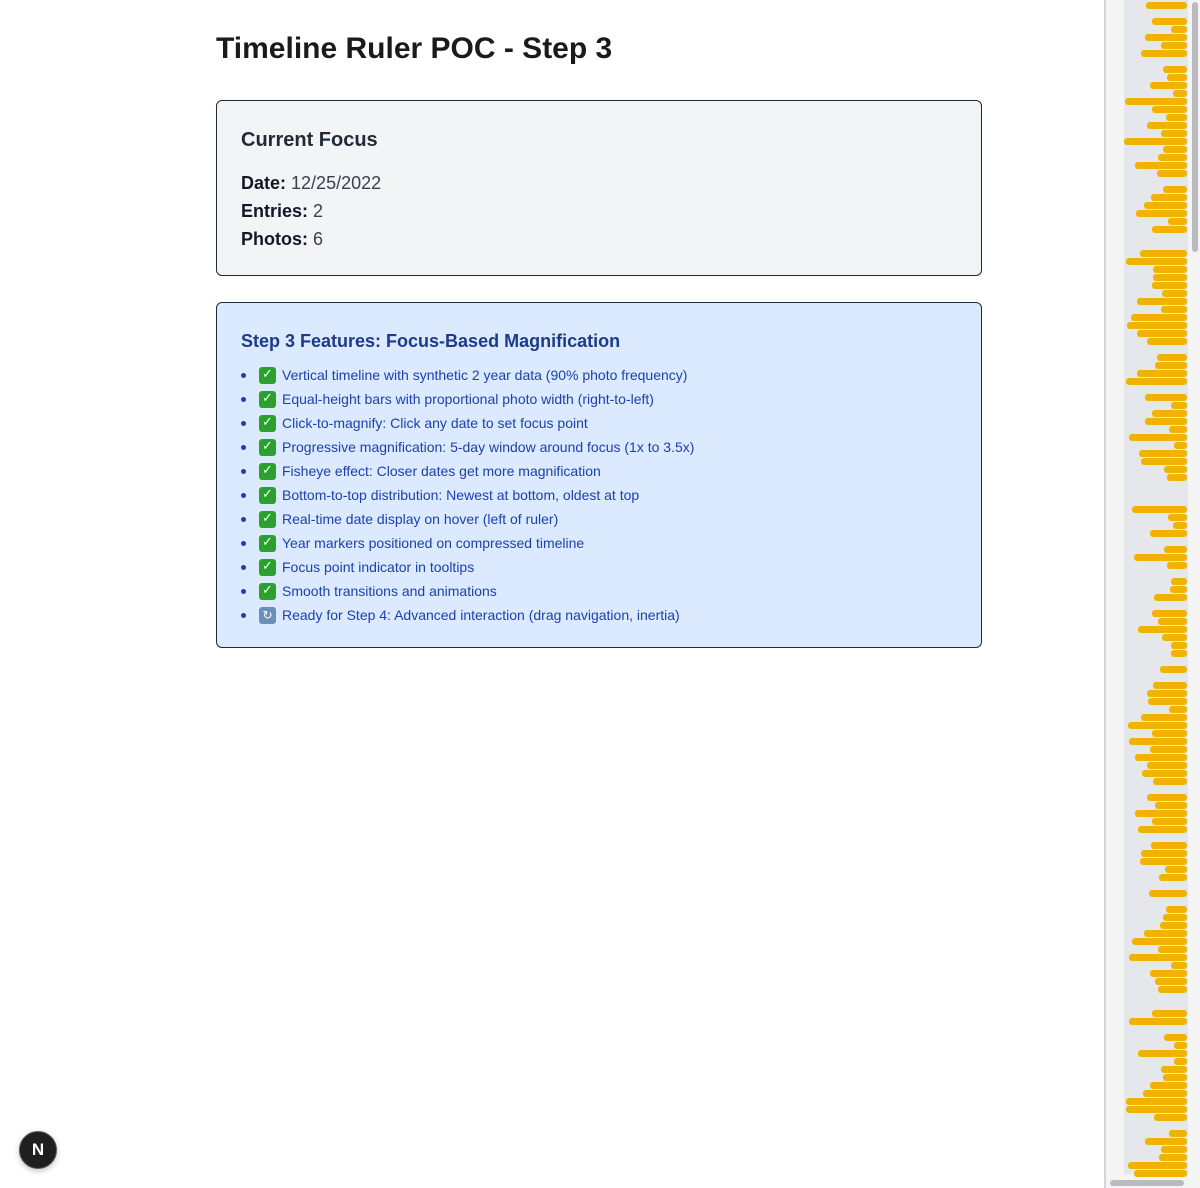 Image resolution: width=1200 pixels, height=1188 pixels. What do you see at coordinates (38, 1150) in the screenshot?
I see `nextjs-dev-badge: N` at bounding box center [38, 1150].